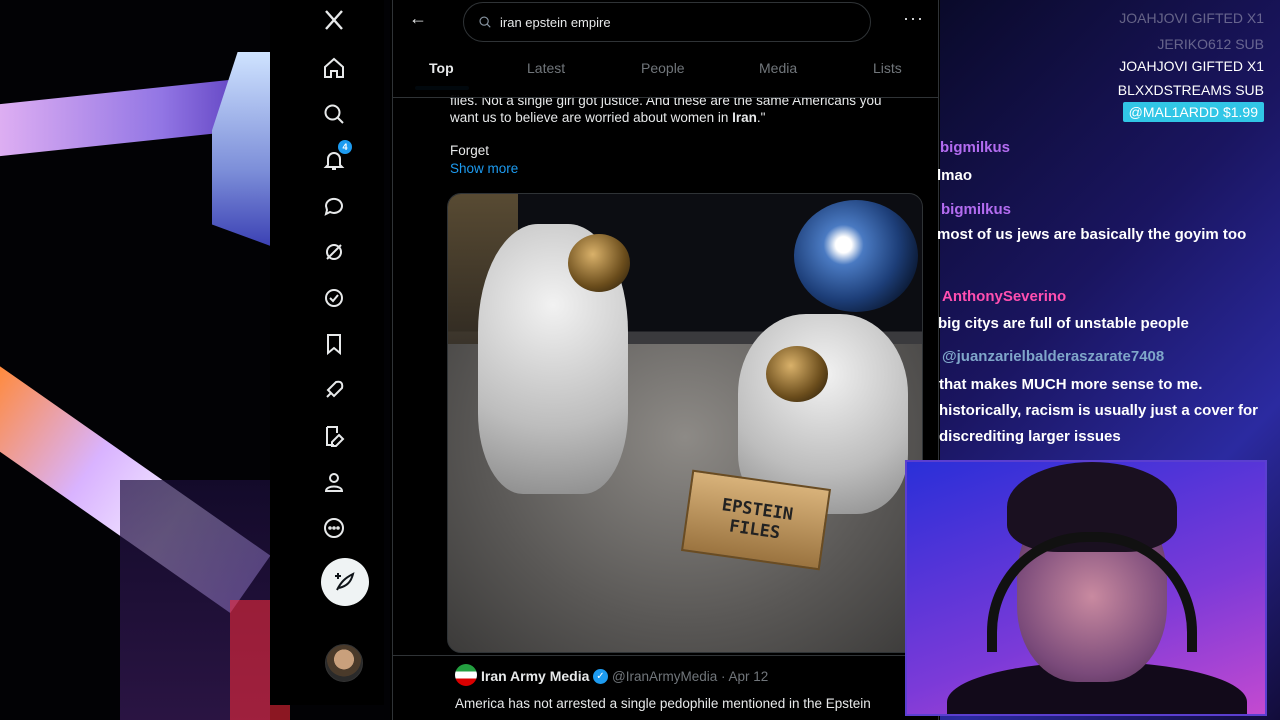  What do you see at coordinates (761, 117) in the screenshot?
I see `tweet-text: ."` at bounding box center [761, 117].